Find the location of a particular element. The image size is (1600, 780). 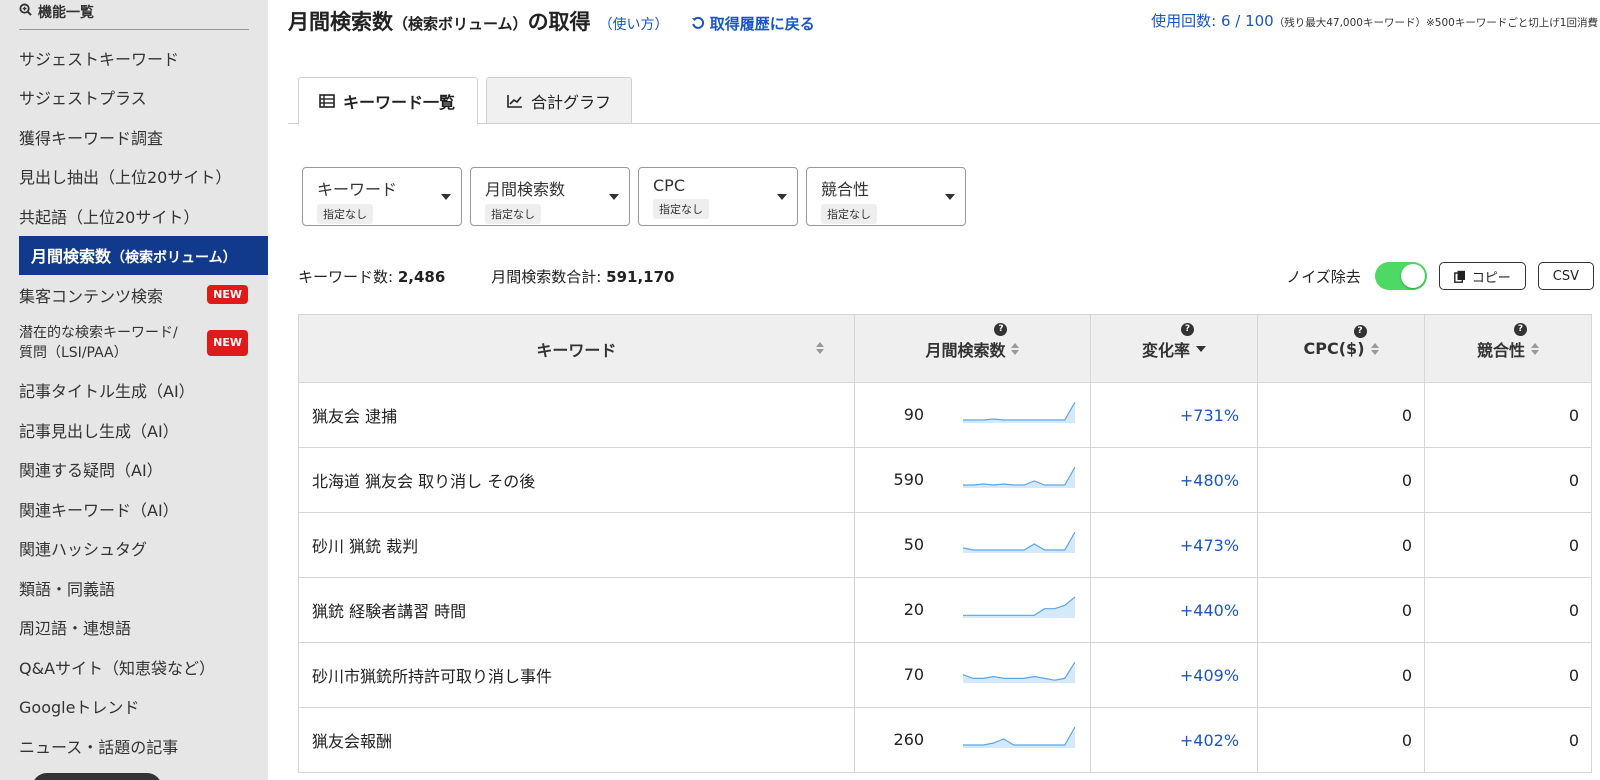

tools-row: ノイズ除去 コピー CSV is located at coordinates (1440, 276).